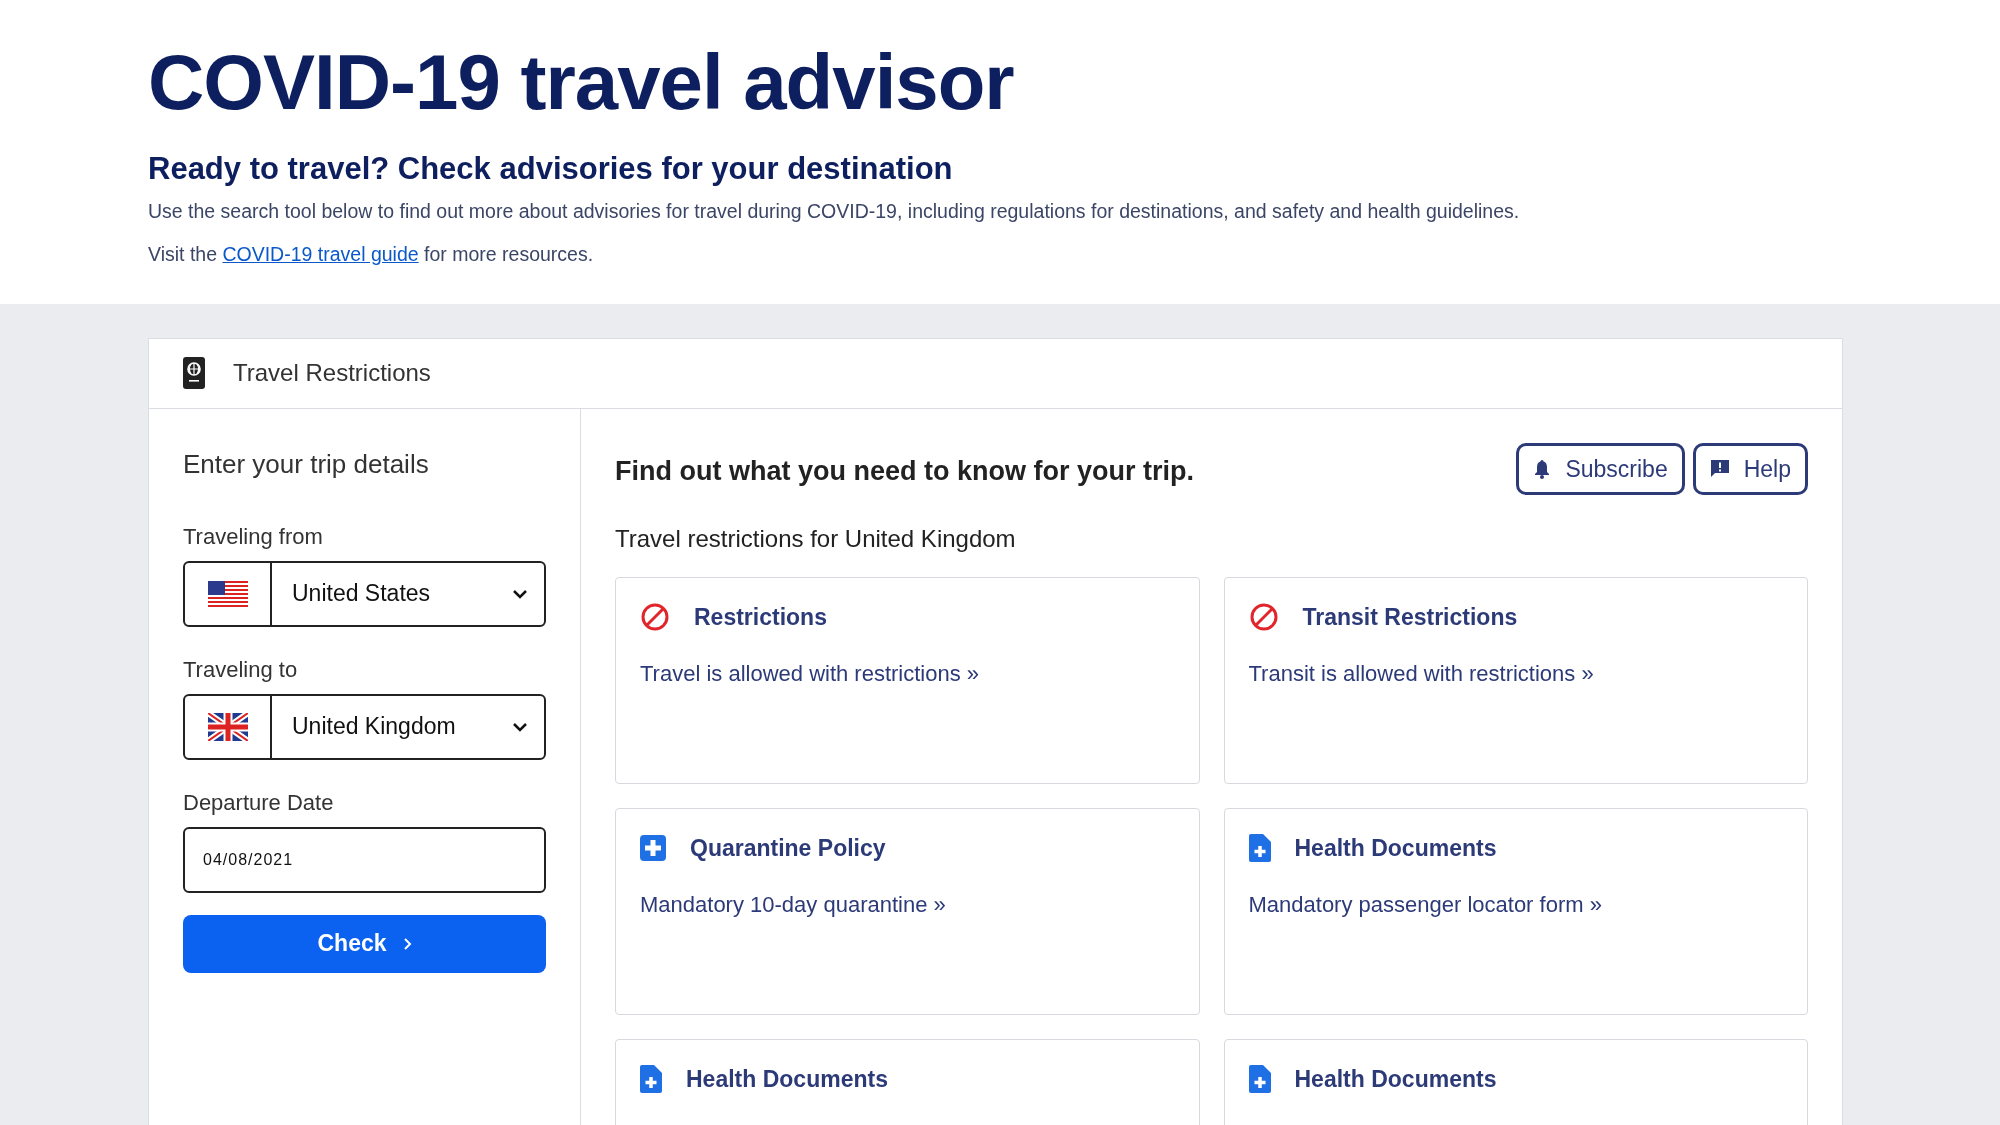 The width and height of the screenshot is (2000, 1125). I want to click on outline-button: Help, so click(1750, 469).